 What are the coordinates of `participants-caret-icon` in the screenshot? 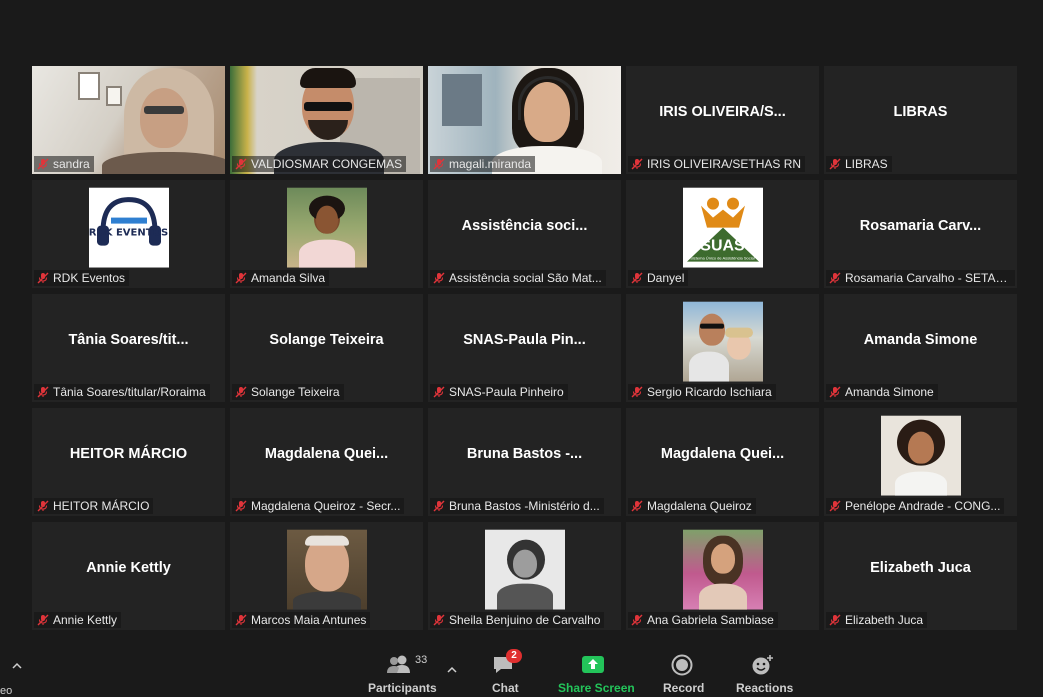 It's located at (452, 667).